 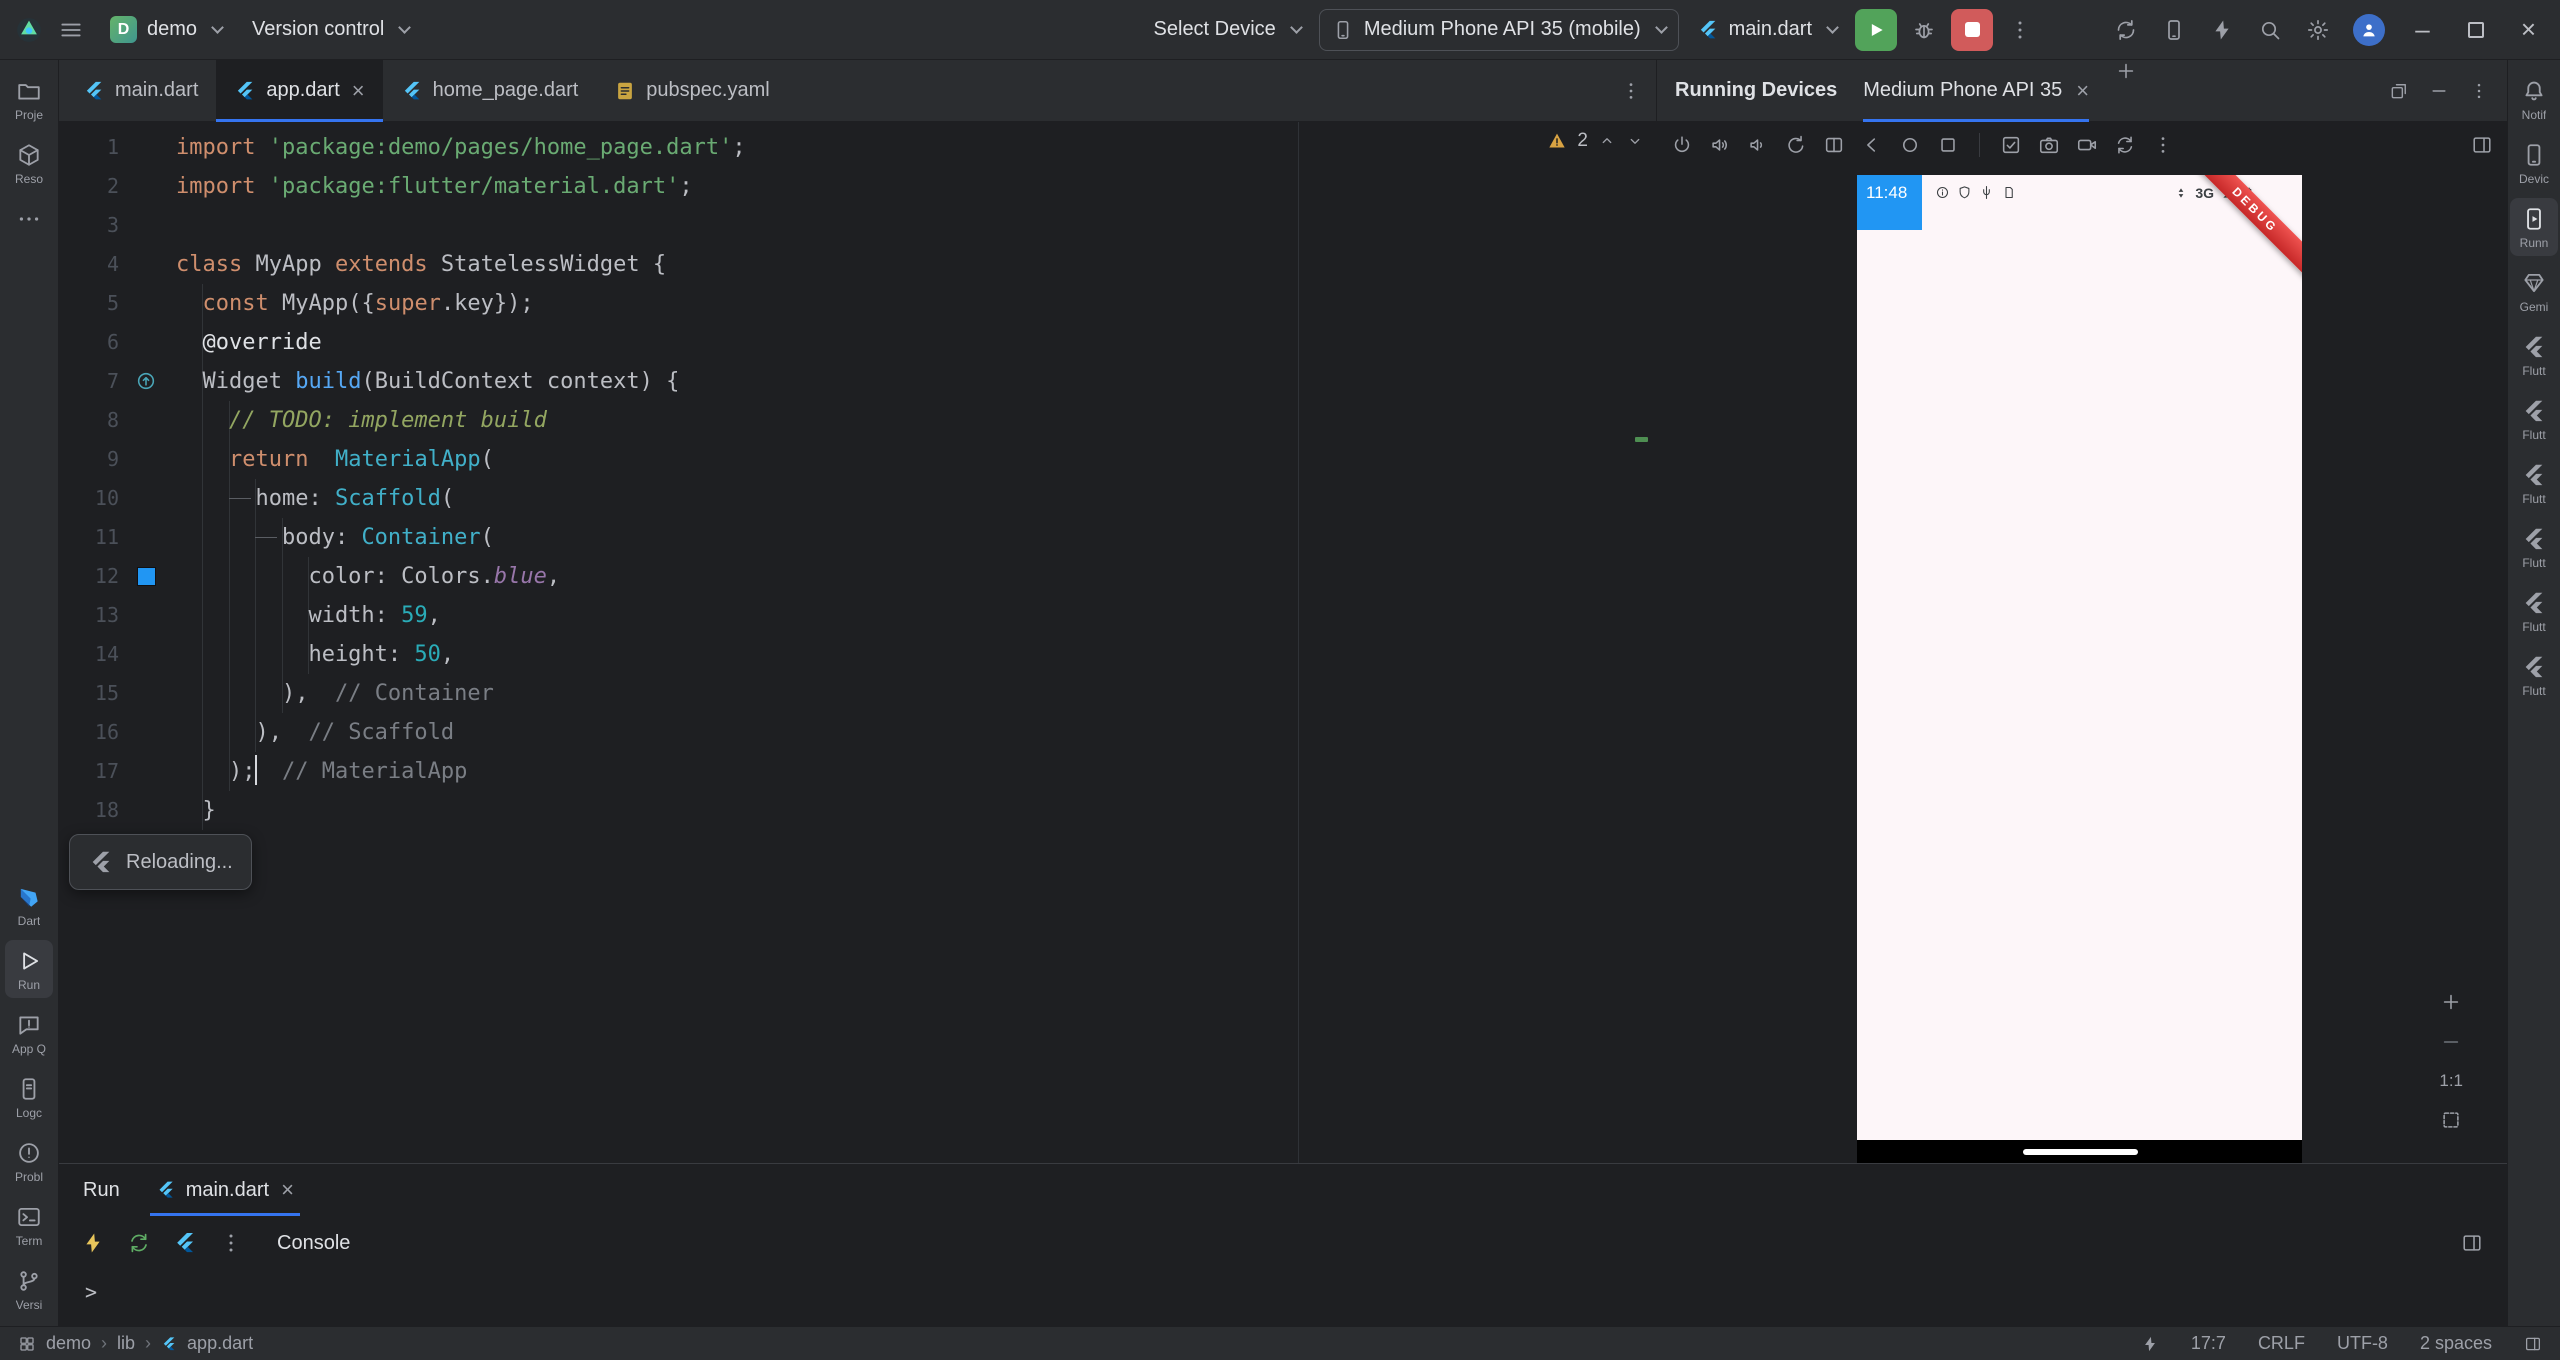 What do you see at coordinates (857, 771) in the screenshot?
I see `code-line-17: 17 ); // MaterialApp` at bounding box center [857, 771].